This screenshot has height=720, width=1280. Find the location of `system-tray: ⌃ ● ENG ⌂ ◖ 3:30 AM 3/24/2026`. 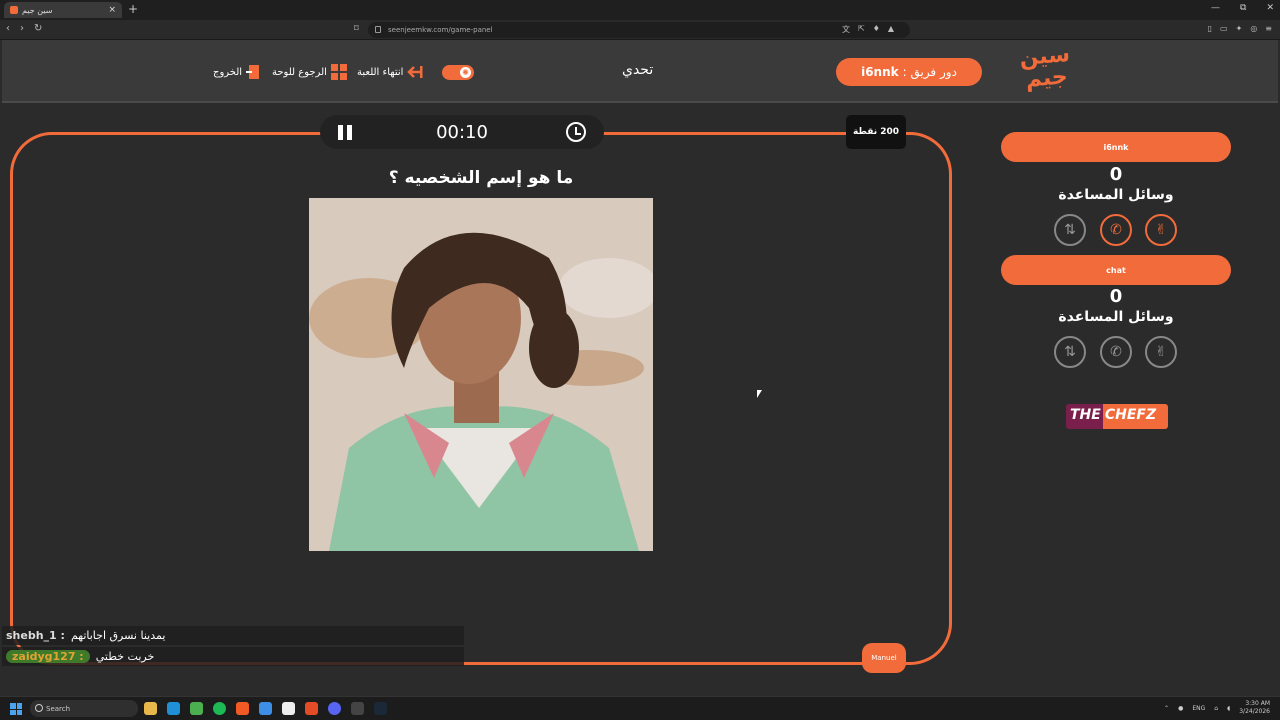

system-tray: ⌃ ● ENG ⌂ ◖ 3:30 AM 3/24/2026 is located at coordinates (1217, 708).